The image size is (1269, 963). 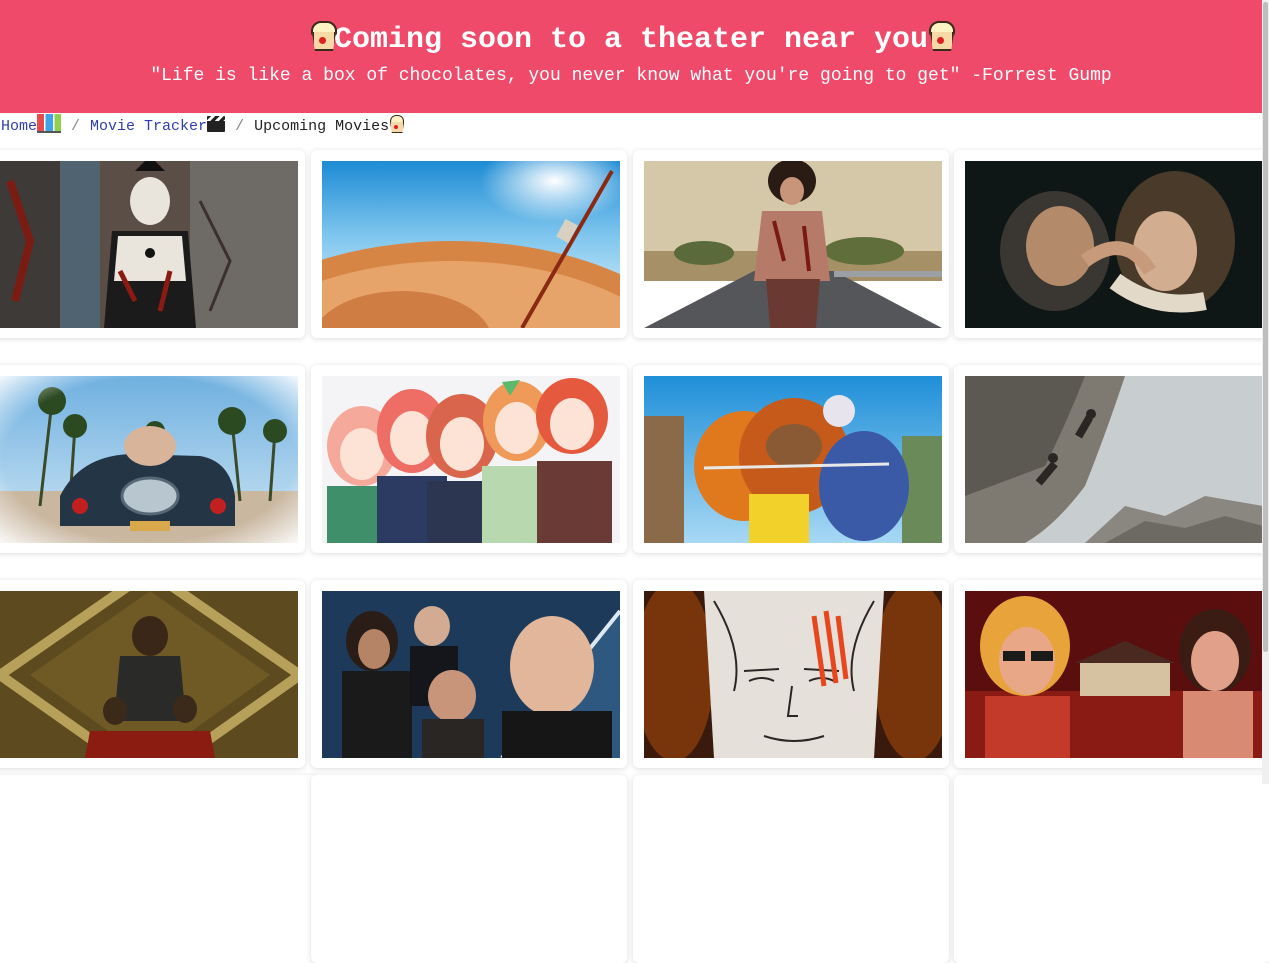 I want to click on breadcrumb-movie-tracker-link: Movie Tracker, so click(x=158, y=125).